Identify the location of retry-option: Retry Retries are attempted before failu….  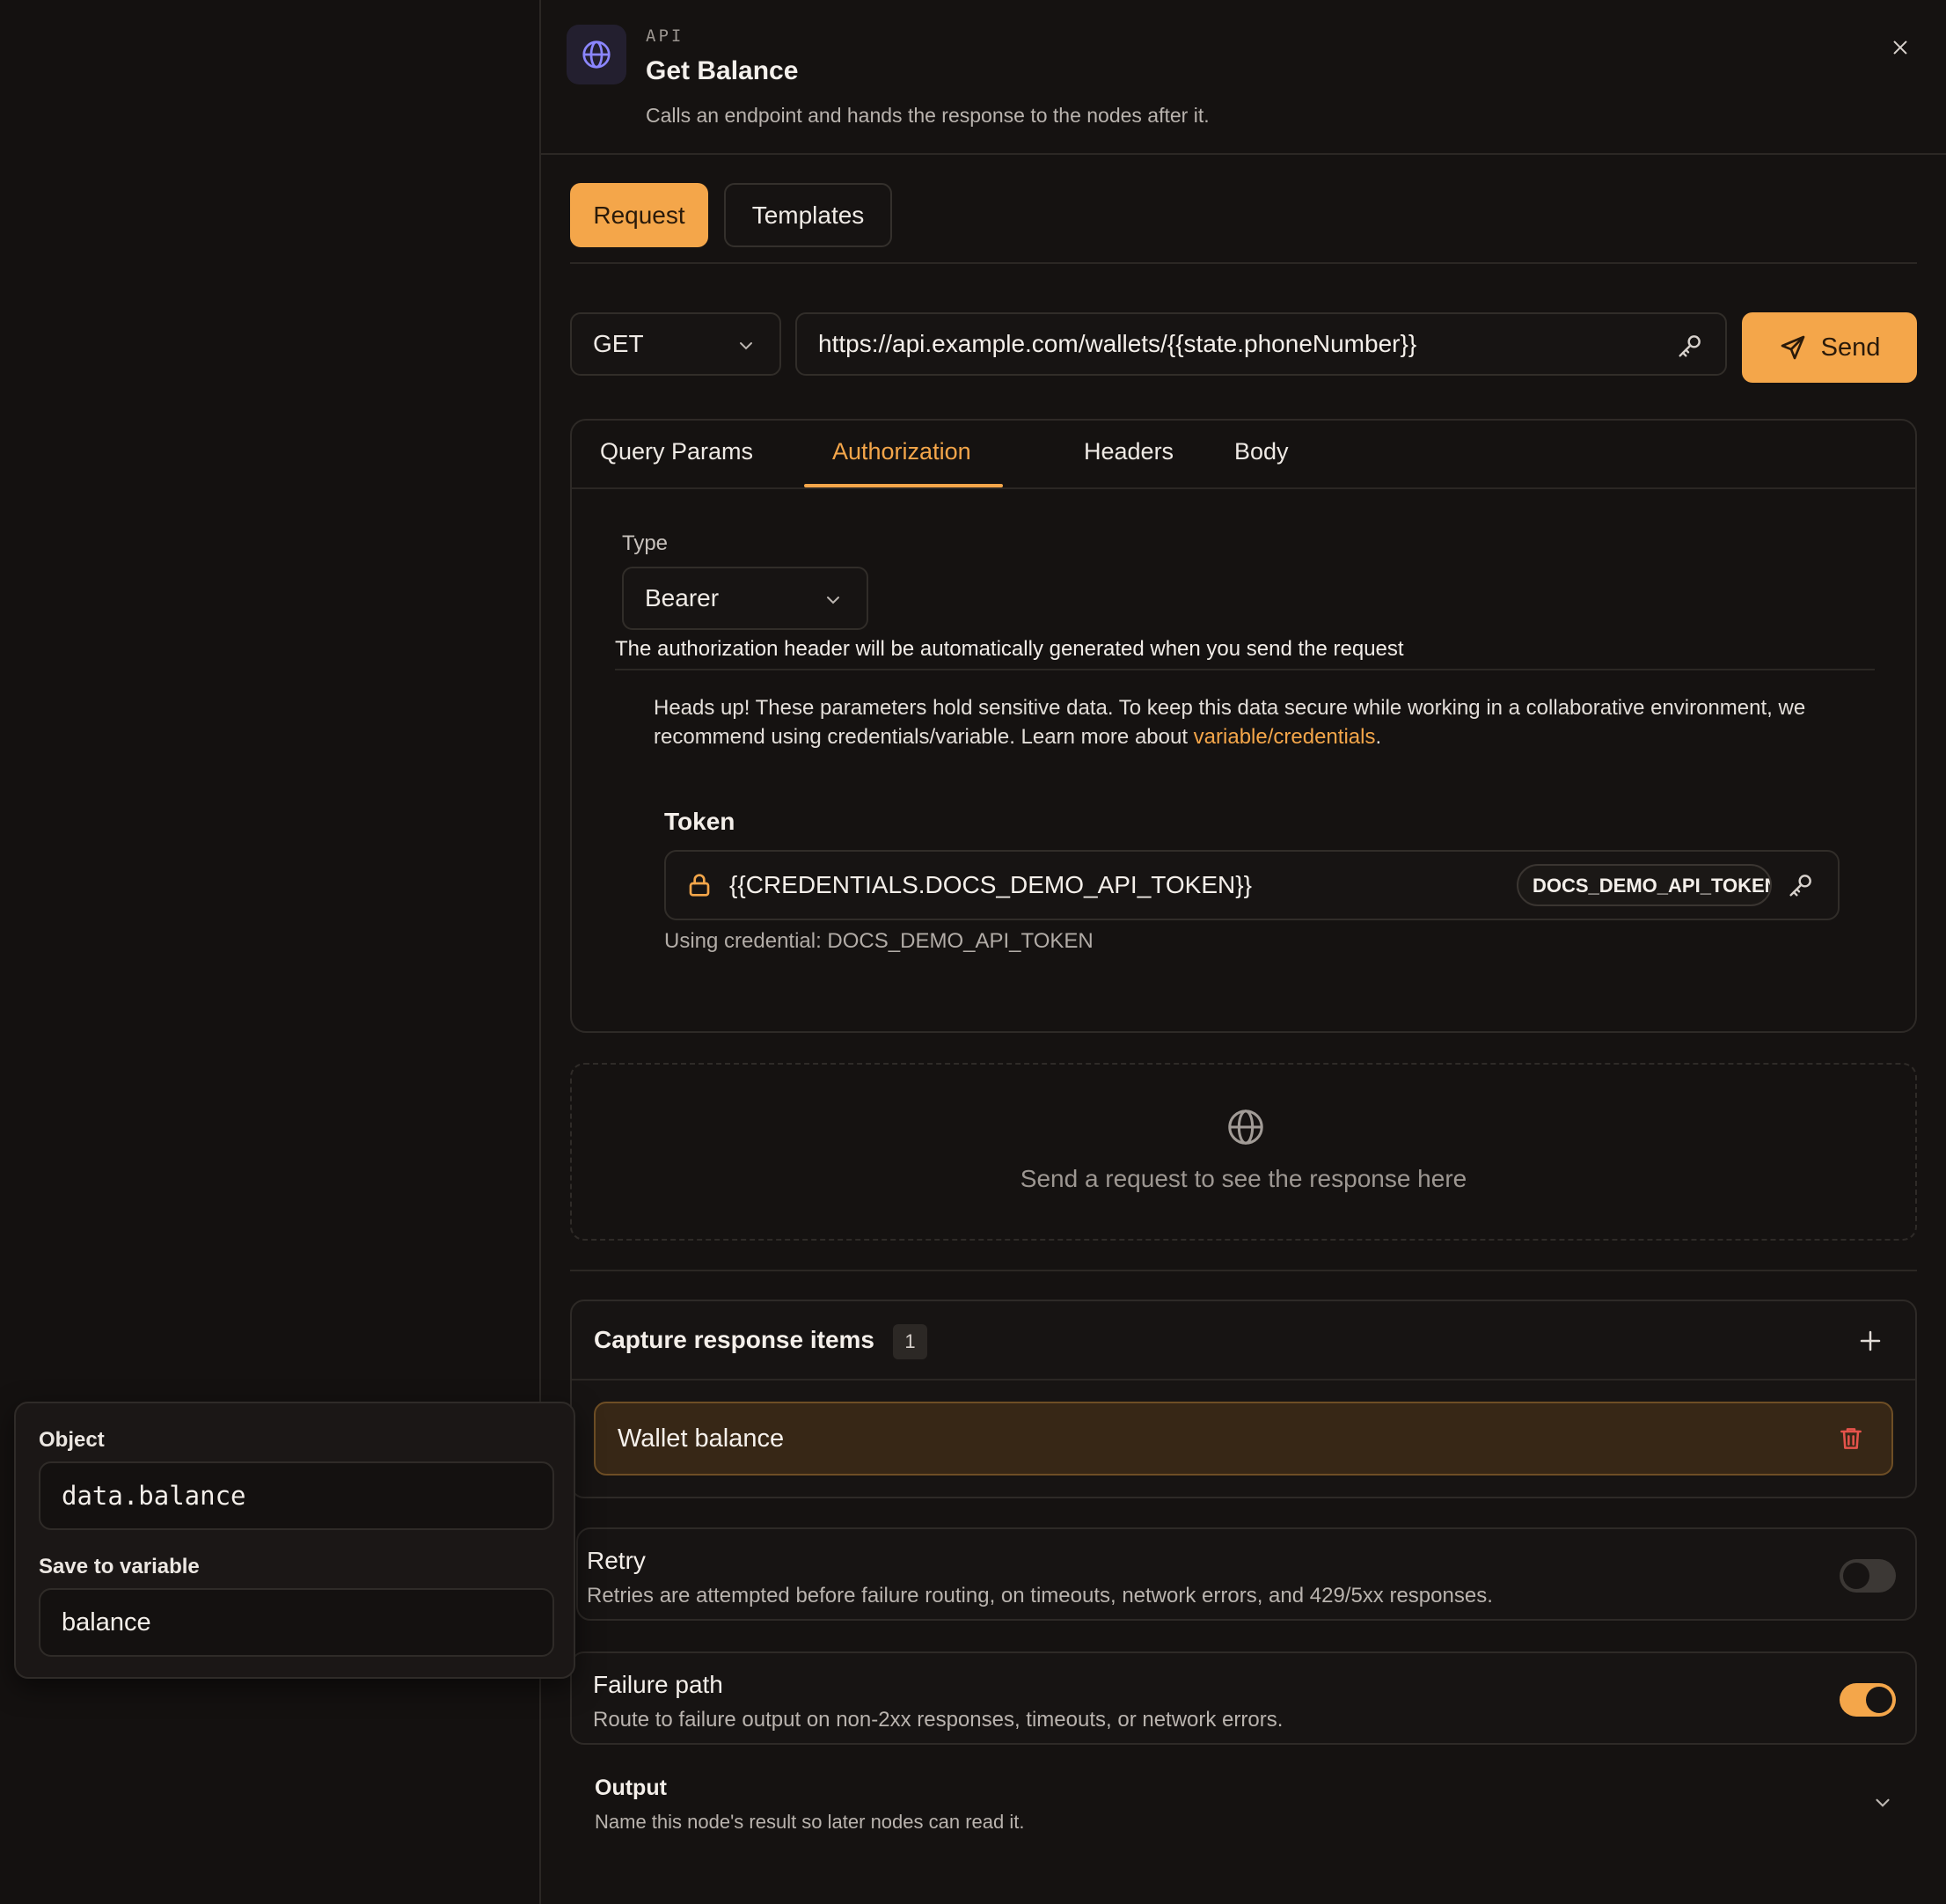
(1247, 1574).